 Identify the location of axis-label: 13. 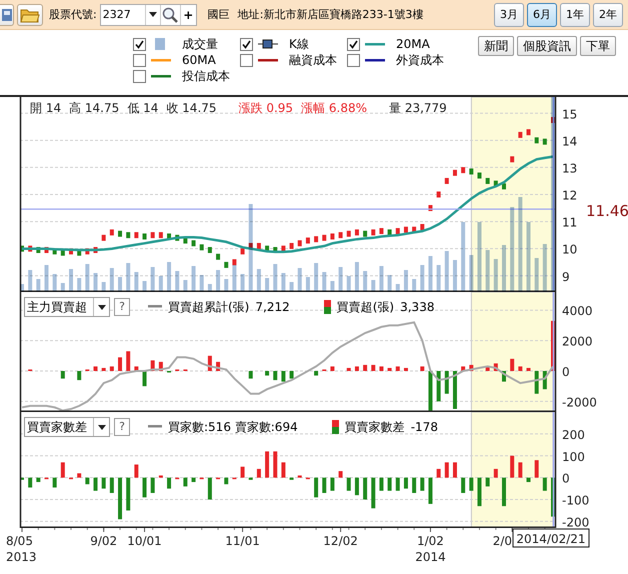
(570, 168).